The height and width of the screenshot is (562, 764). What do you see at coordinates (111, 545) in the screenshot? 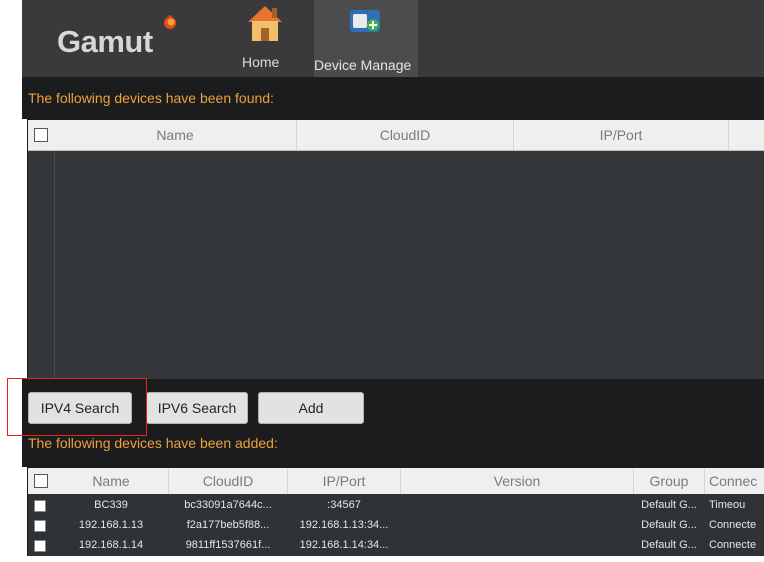
I see `row-name: 192.168.1.14` at bounding box center [111, 545].